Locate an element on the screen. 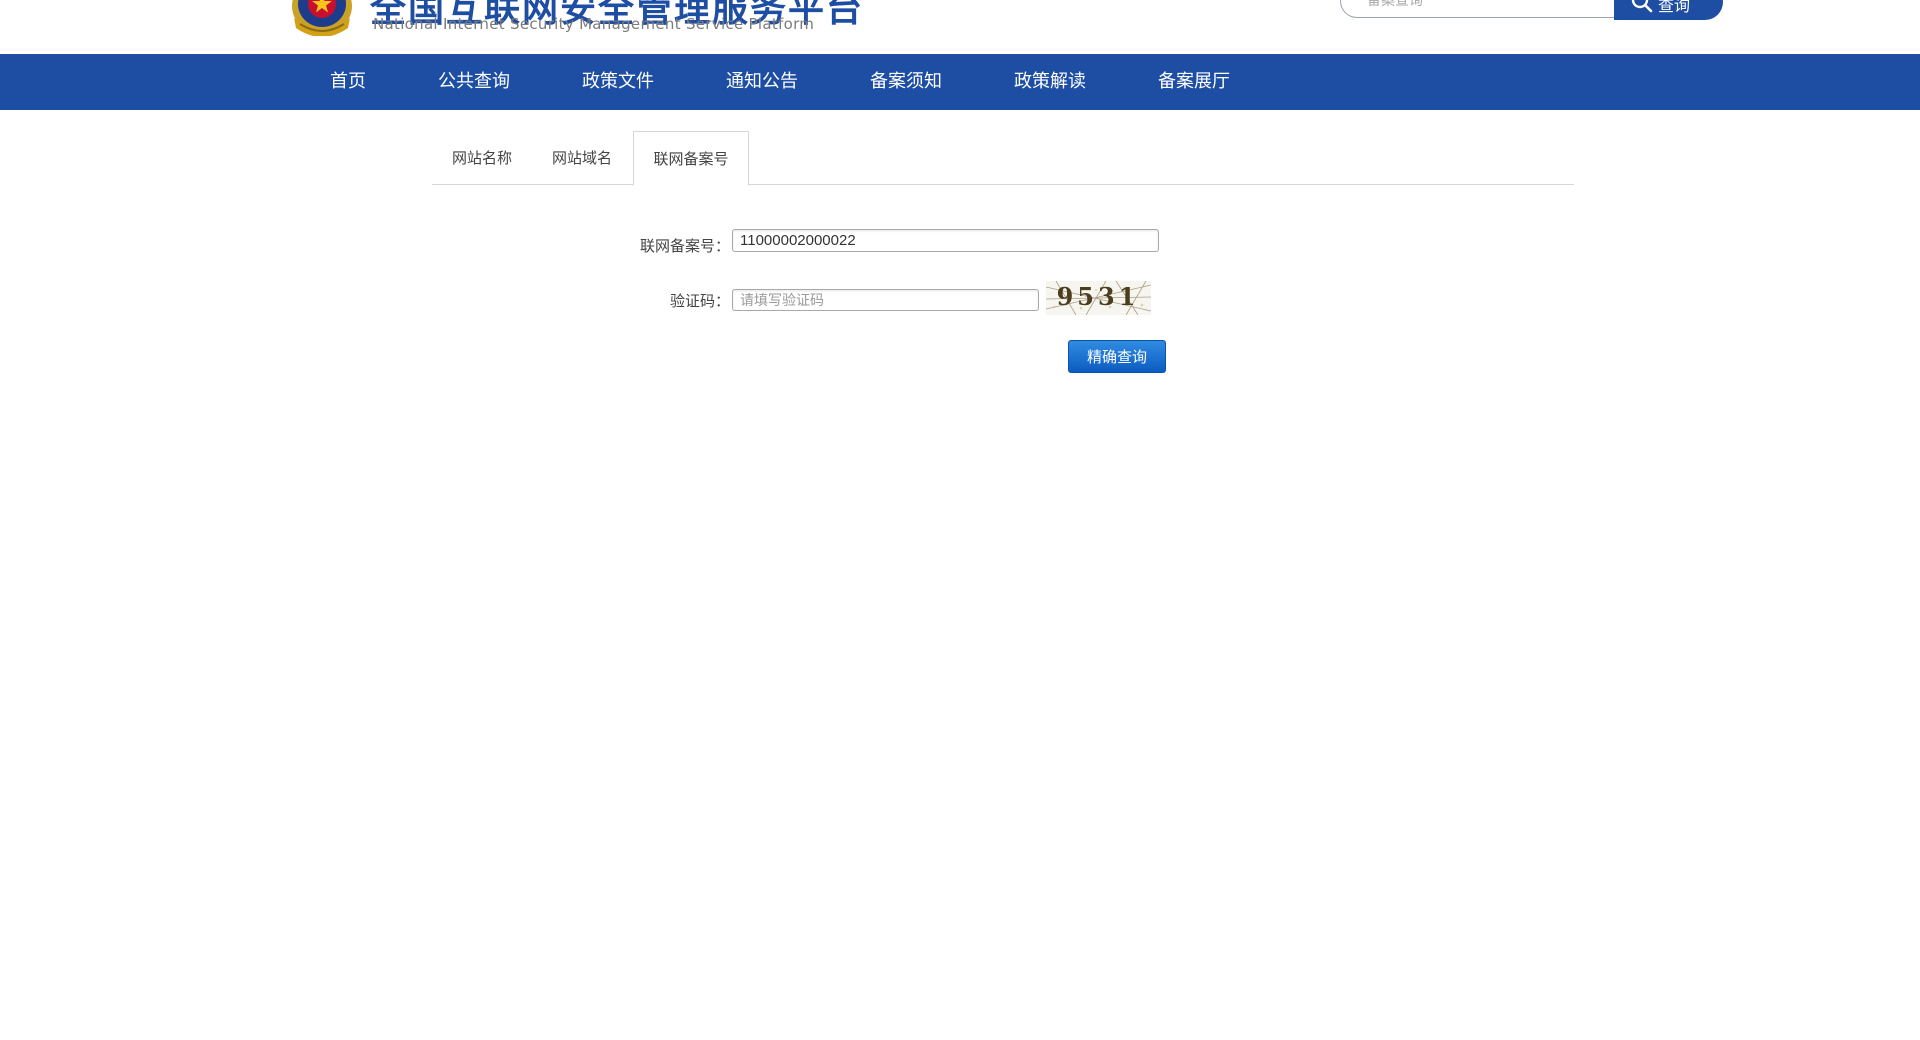 This screenshot has width=1920, height=1040. exact-query-button: 精确查询 is located at coordinates (1117, 356).